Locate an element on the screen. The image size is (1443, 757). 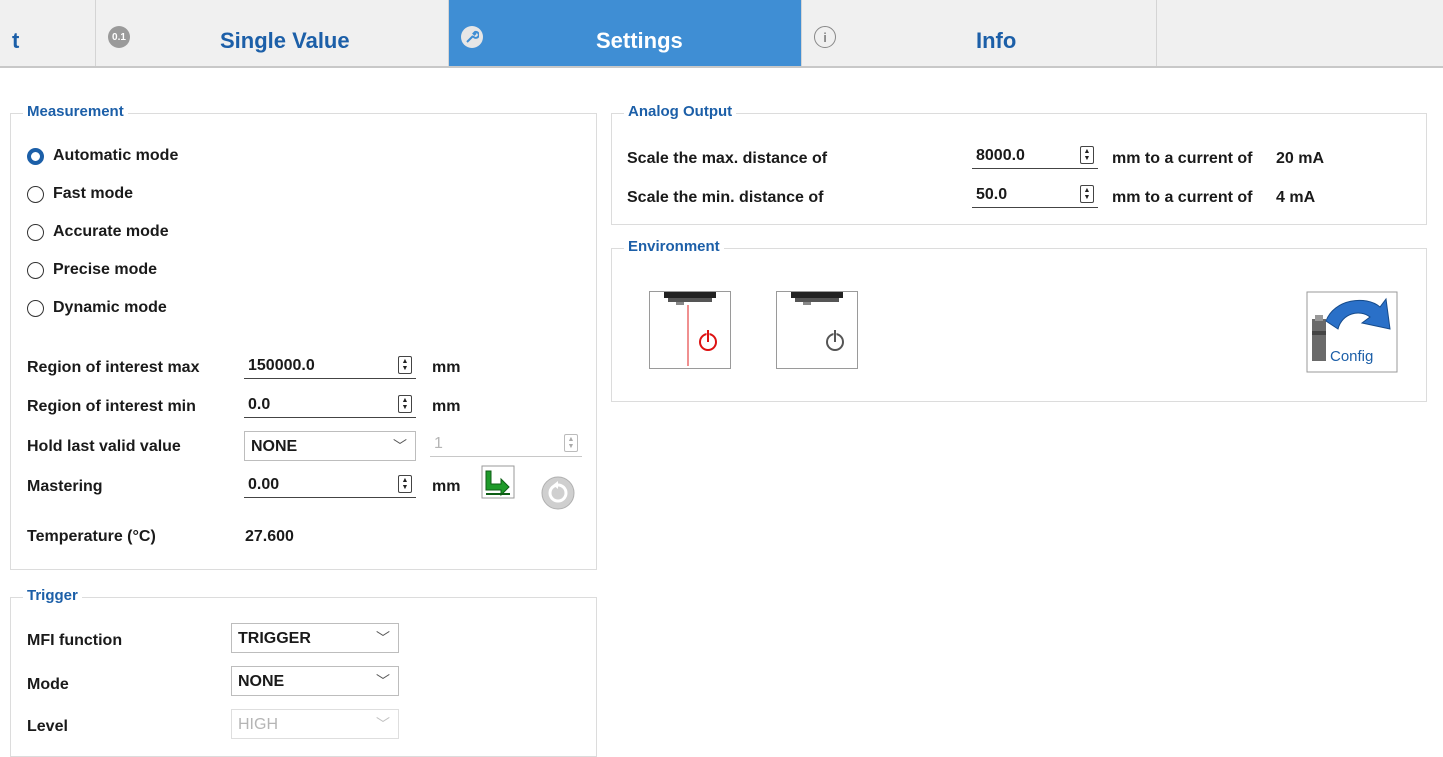
tab-info-label: Info is located at coordinates (996, 40).